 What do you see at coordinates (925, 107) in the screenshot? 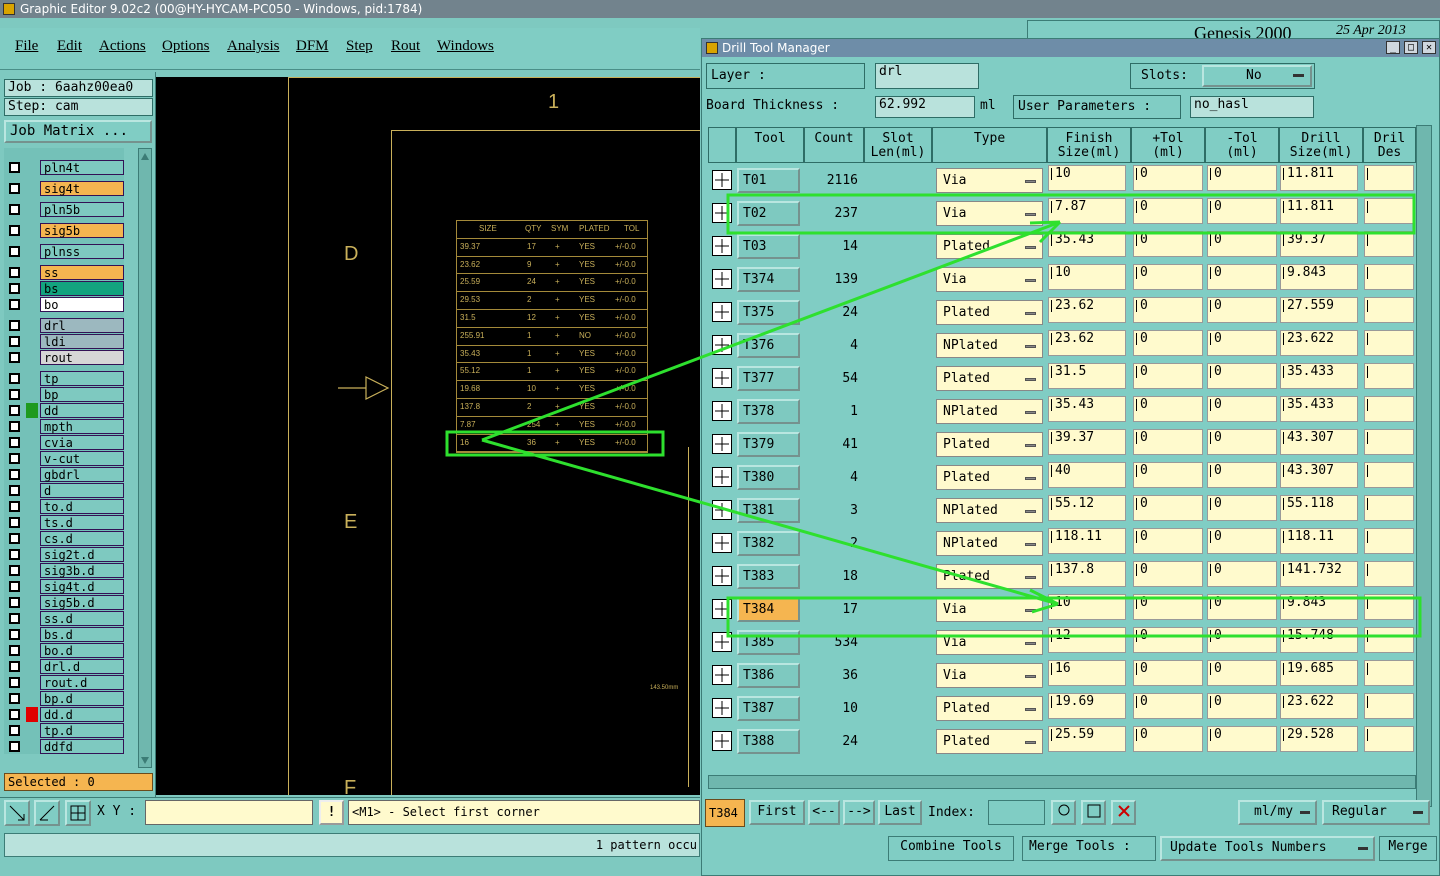
I see `board-thickness-field: 62.992` at bounding box center [925, 107].